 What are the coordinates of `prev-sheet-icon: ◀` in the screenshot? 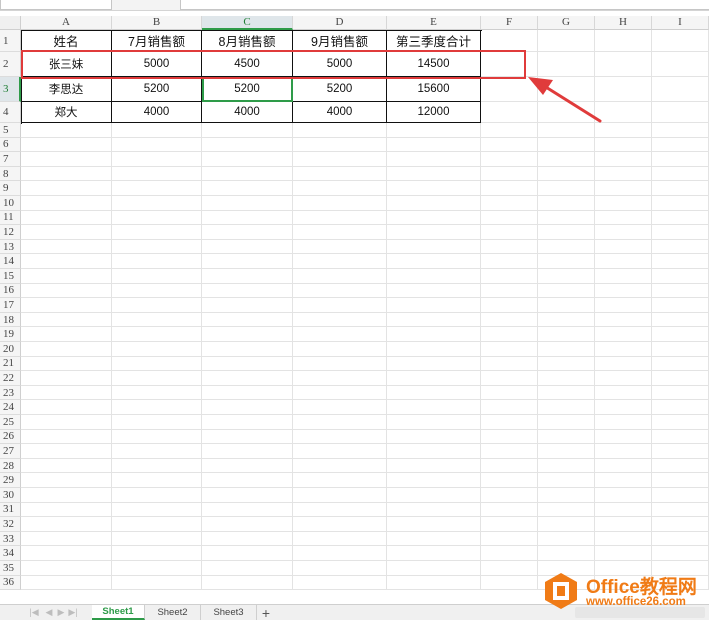 It's located at (49, 612).